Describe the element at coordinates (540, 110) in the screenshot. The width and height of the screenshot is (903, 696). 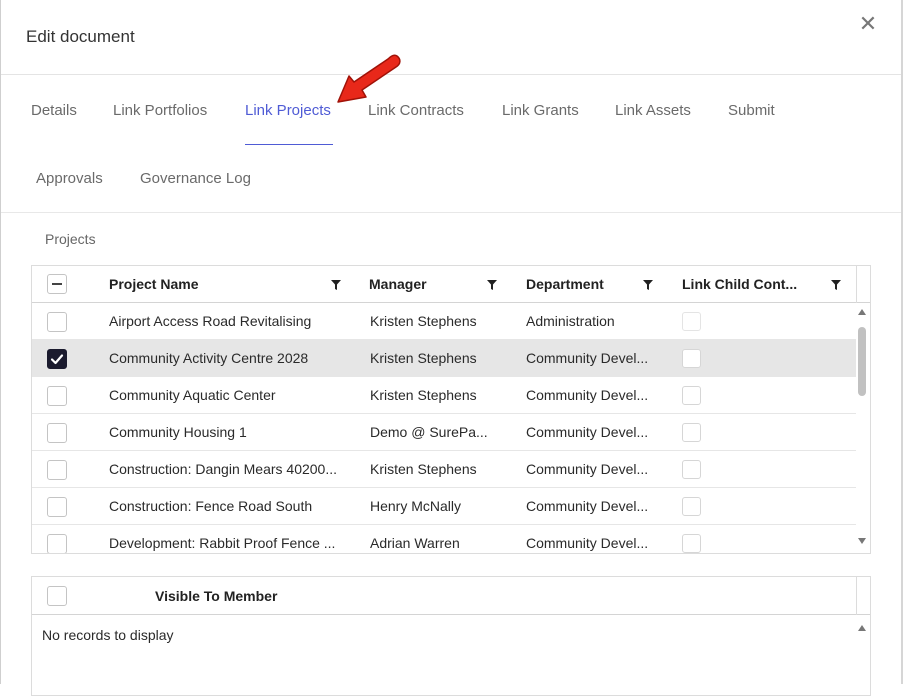
I see `tab-link-grants: Link Grants` at that location.